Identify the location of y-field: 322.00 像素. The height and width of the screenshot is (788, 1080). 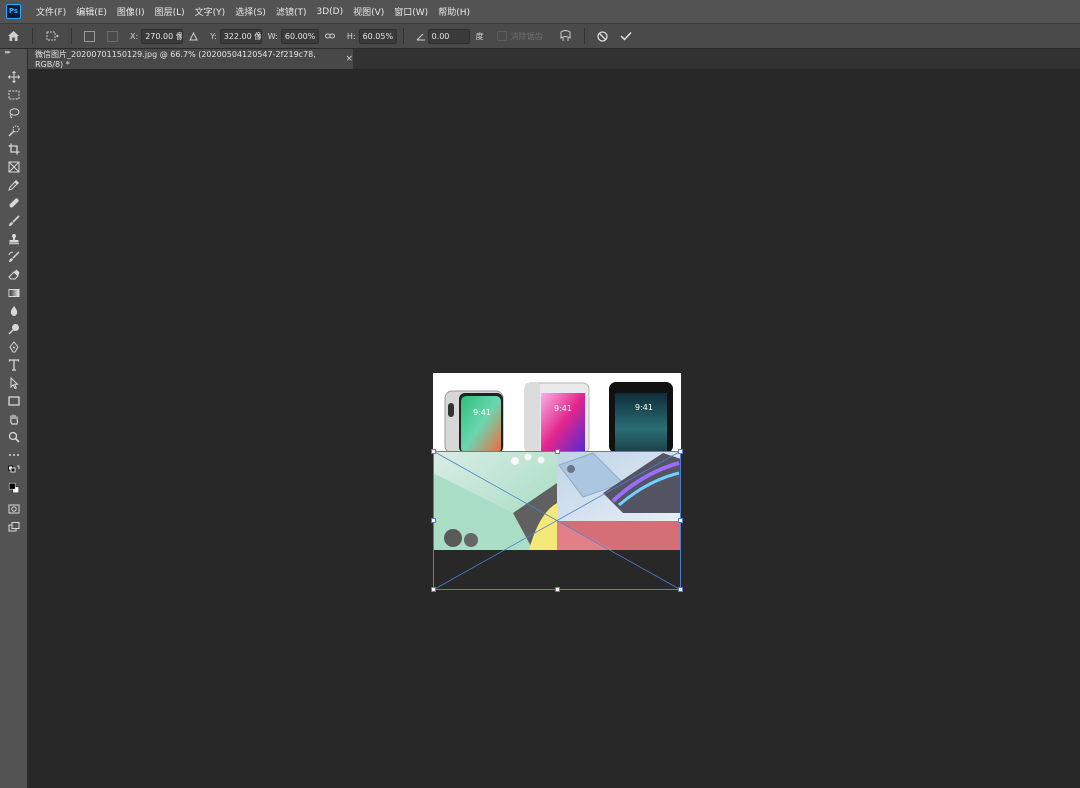
(240, 36).